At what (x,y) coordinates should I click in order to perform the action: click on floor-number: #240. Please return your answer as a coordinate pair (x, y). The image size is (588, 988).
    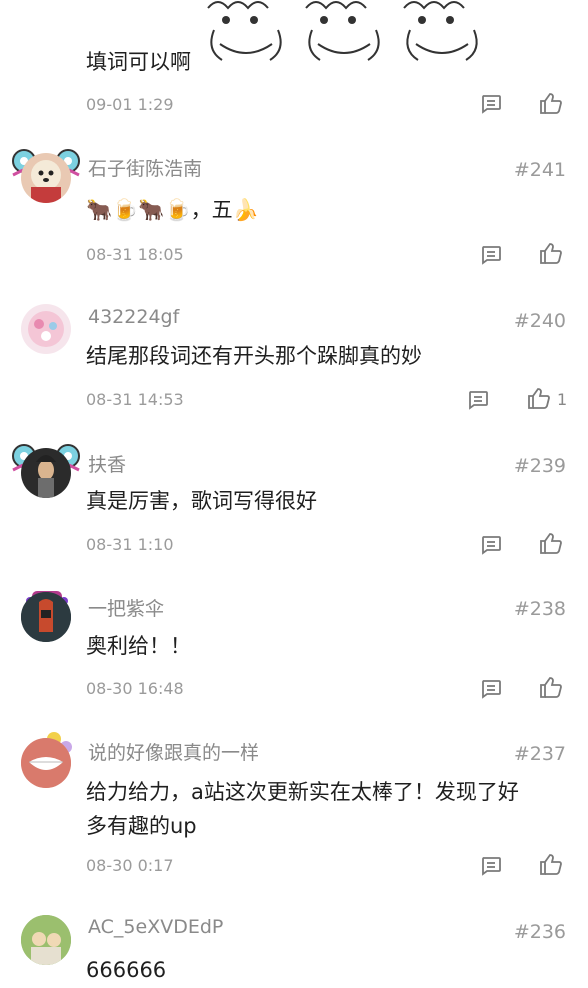
    Looking at the image, I should click on (539, 321).